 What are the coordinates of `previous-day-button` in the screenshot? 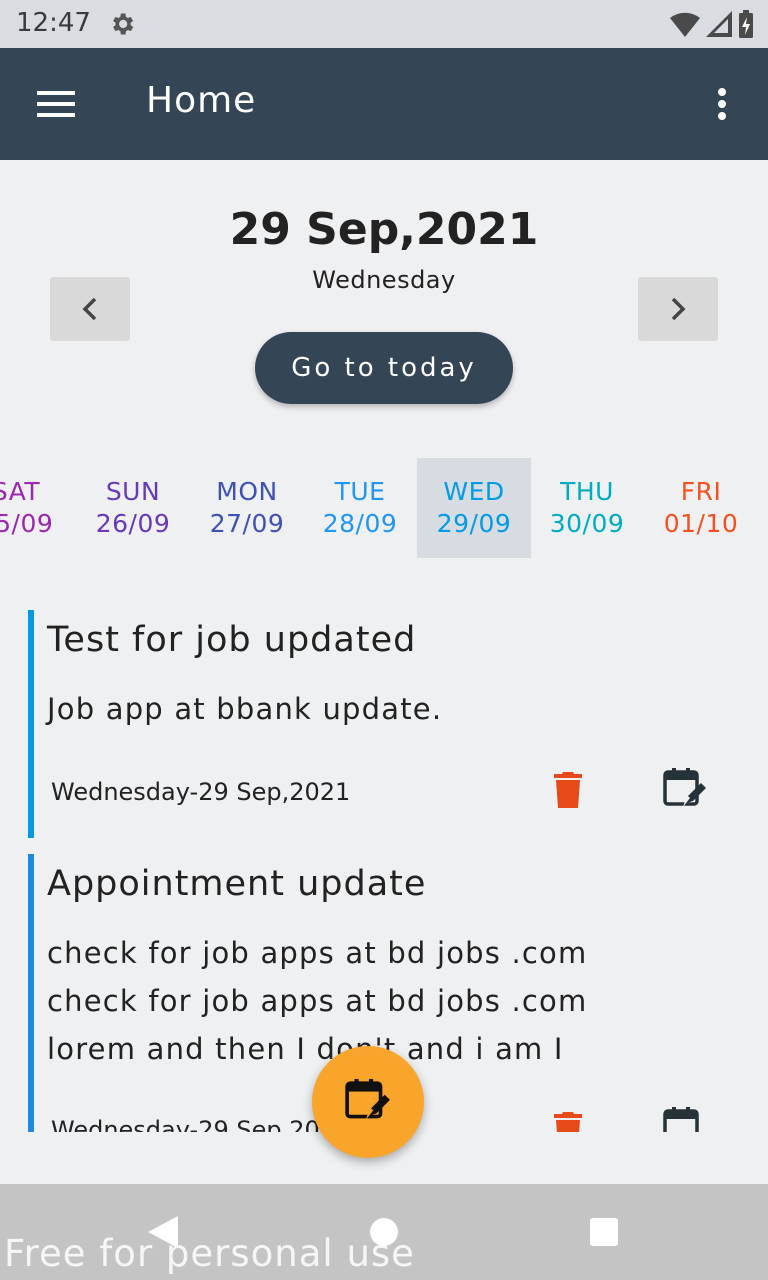 It's located at (90, 309).